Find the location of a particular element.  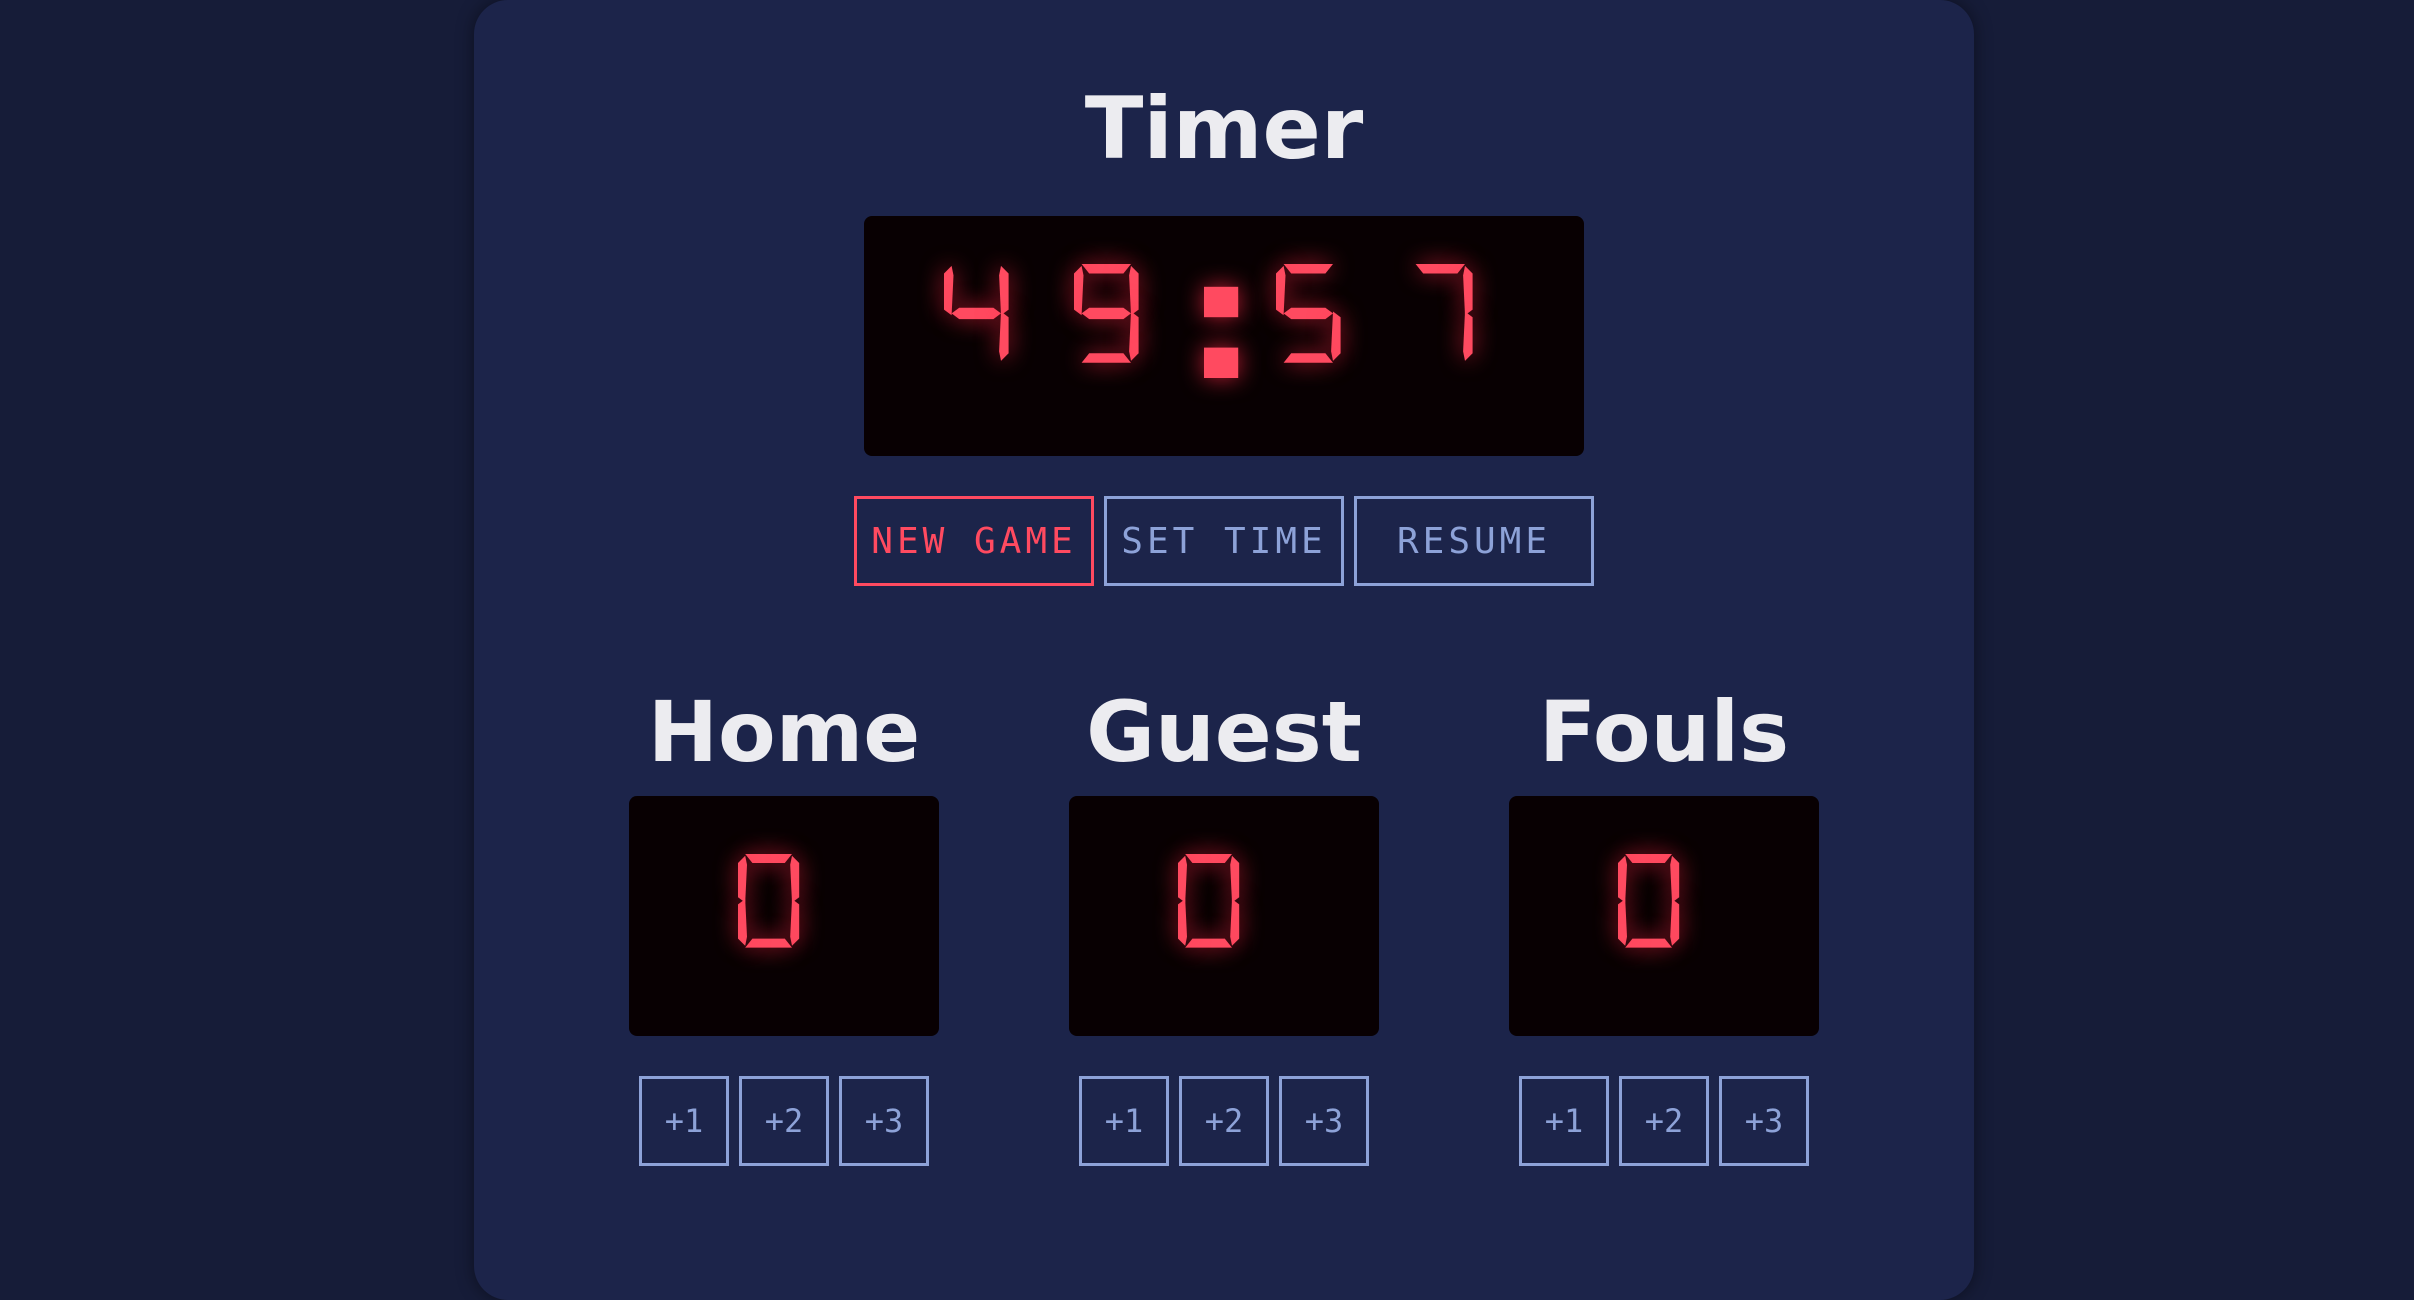

home-score-digit-segment-a is located at coordinates (768, 858).